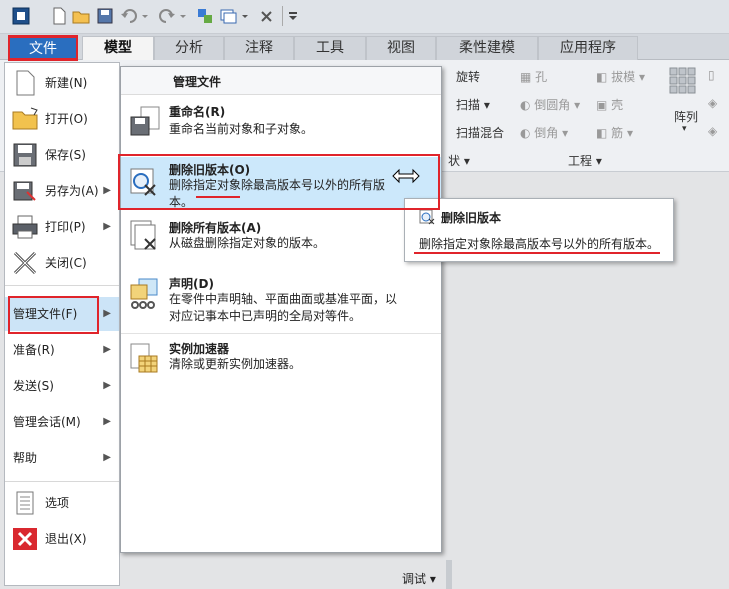 This screenshot has height=589, width=729. I want to click on swept-blend-button: 扫描混合, so click(480, 132).